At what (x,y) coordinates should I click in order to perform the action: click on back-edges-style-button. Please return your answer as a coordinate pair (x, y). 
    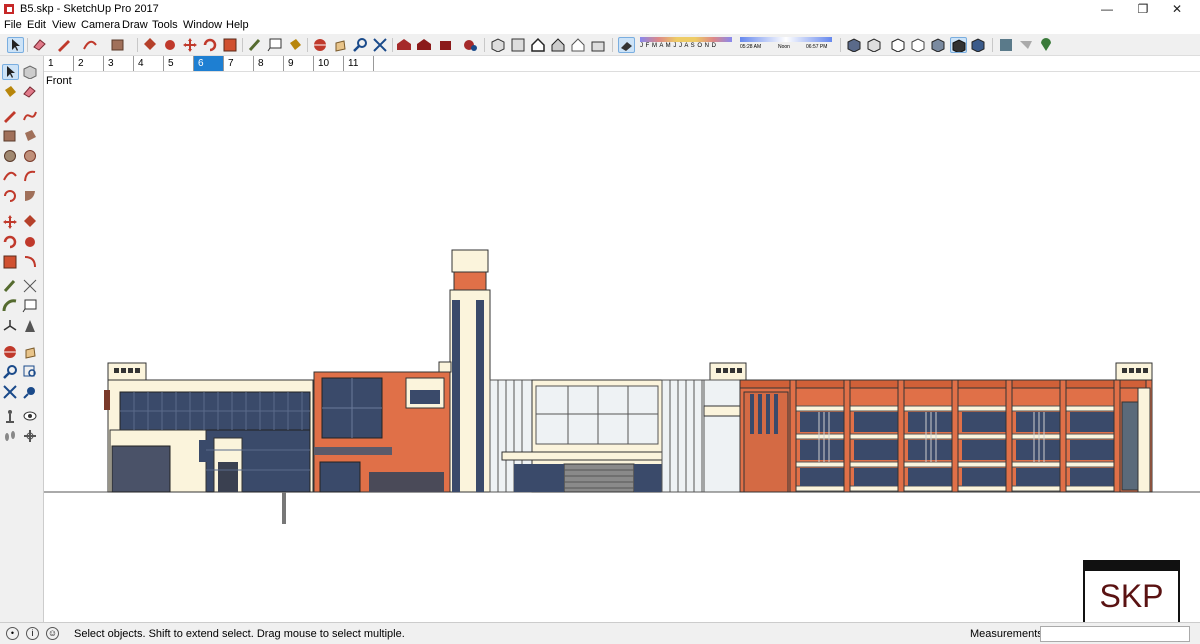
    Looking at the image, I should click on (874, 45).